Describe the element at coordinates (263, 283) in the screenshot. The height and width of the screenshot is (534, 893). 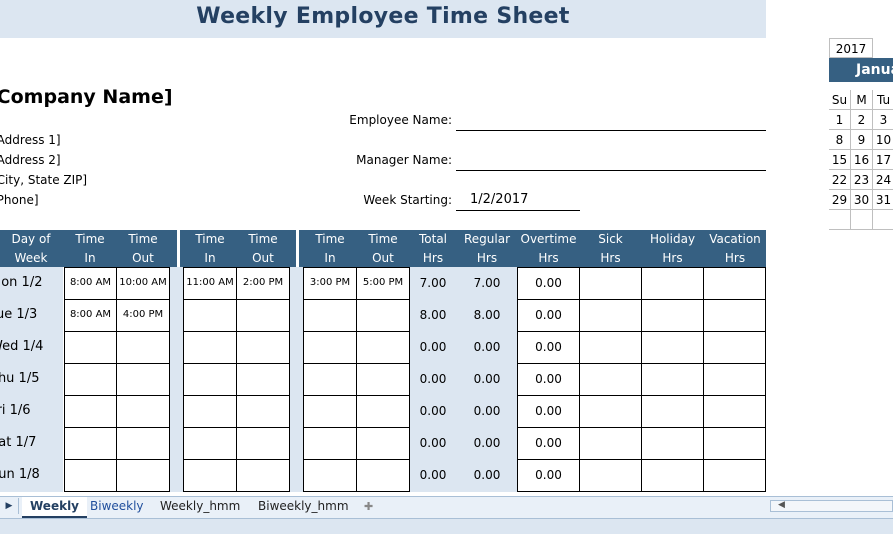
I see `time-out2-cell: 2:00 PM` at that location.